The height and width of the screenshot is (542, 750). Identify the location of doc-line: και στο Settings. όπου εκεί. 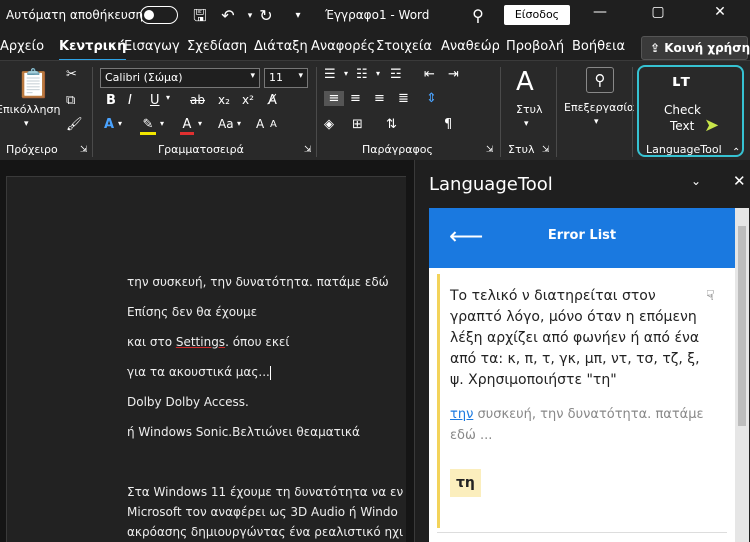
(208, 342).